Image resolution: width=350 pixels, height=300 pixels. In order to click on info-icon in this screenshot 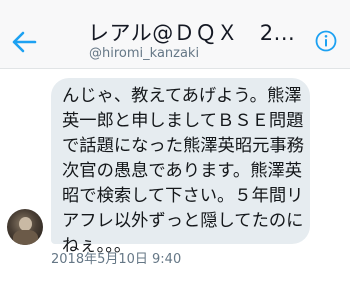, I will do `click(326, 41)`.